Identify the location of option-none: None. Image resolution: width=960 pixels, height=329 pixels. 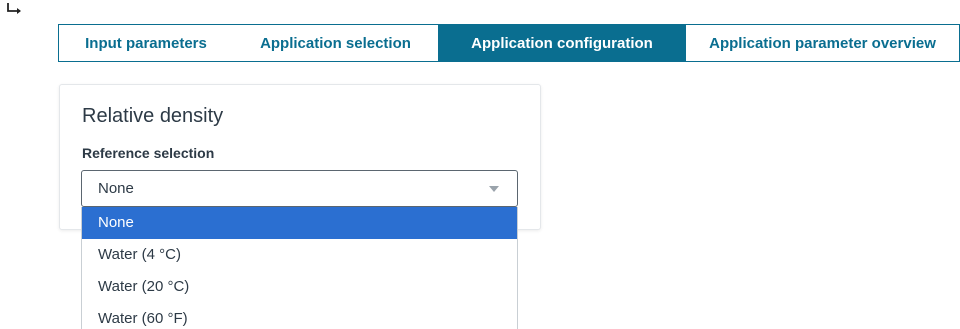
(299, 223).